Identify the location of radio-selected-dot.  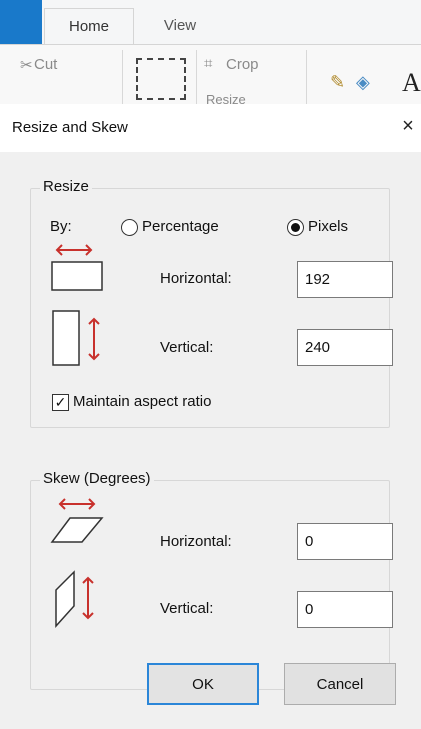
(295, 227).